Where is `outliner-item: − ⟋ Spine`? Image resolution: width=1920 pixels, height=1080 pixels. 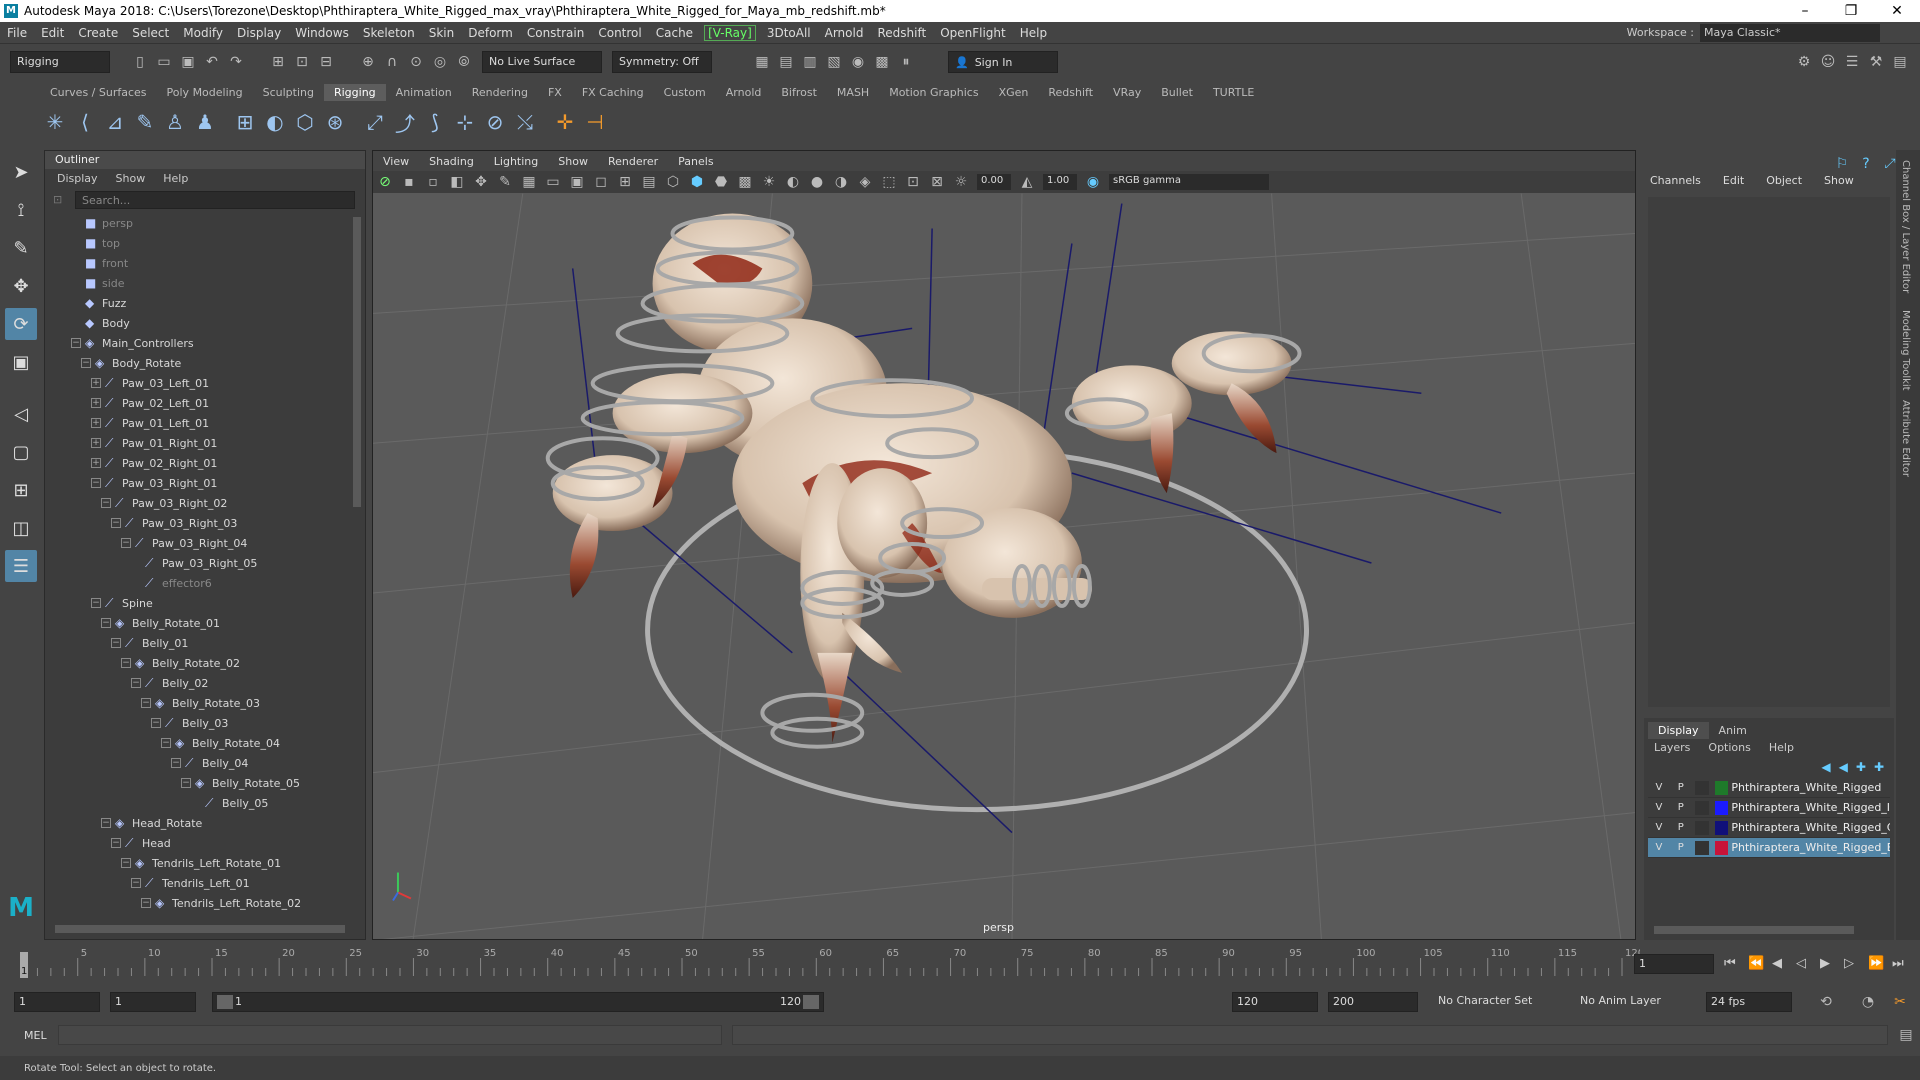
outliner-item: − ⟋ Spine is located at coordinates (199, 603).